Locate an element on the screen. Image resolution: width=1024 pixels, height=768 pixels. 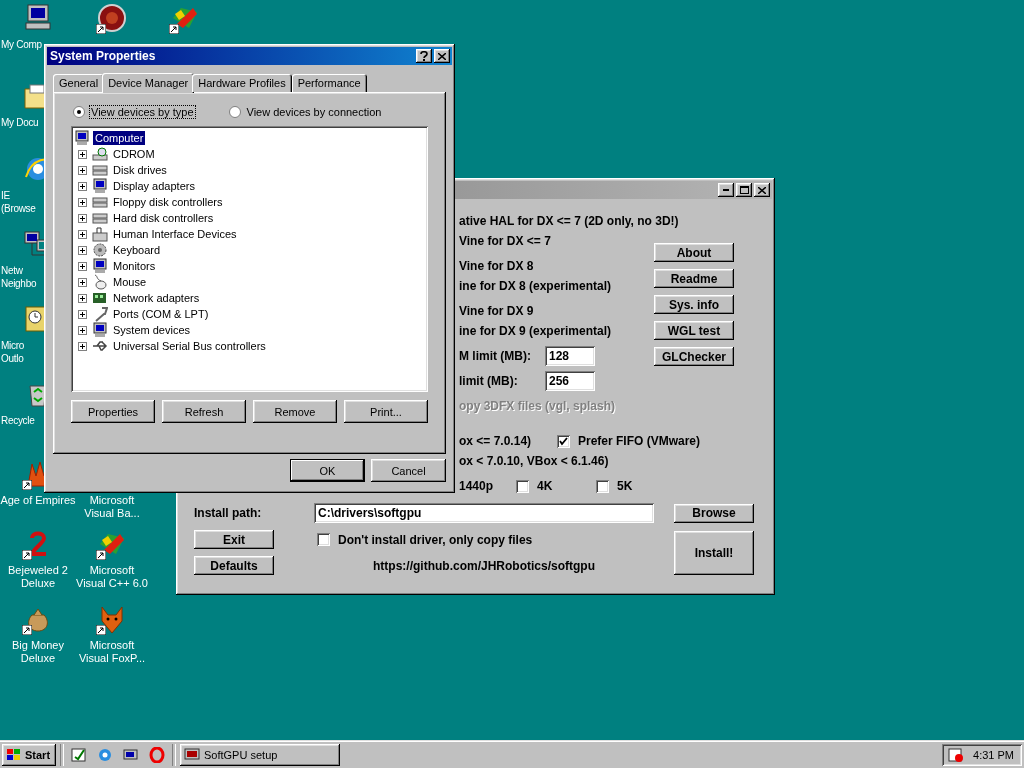
install-path-label: Install path: is located at coordinates (228, 513).